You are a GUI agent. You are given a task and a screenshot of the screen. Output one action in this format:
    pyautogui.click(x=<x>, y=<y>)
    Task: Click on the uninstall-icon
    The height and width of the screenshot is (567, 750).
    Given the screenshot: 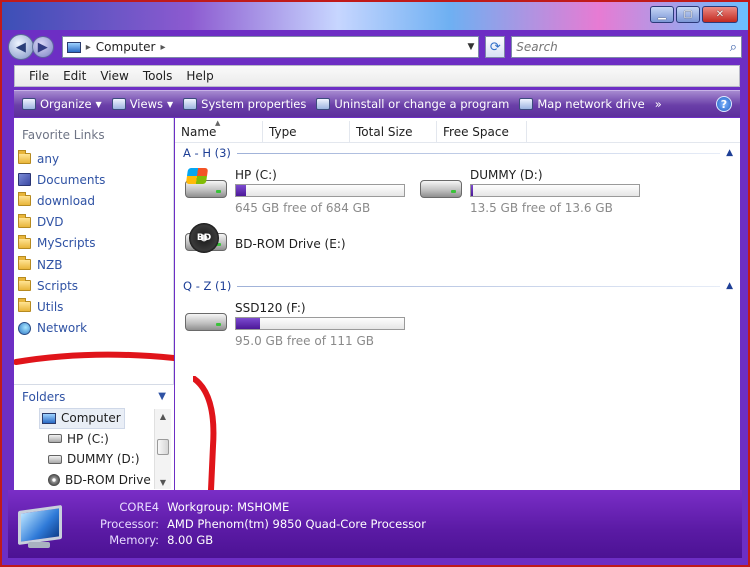 What is the action you would take?
    pyautogui.click(x=323, y=104)
    